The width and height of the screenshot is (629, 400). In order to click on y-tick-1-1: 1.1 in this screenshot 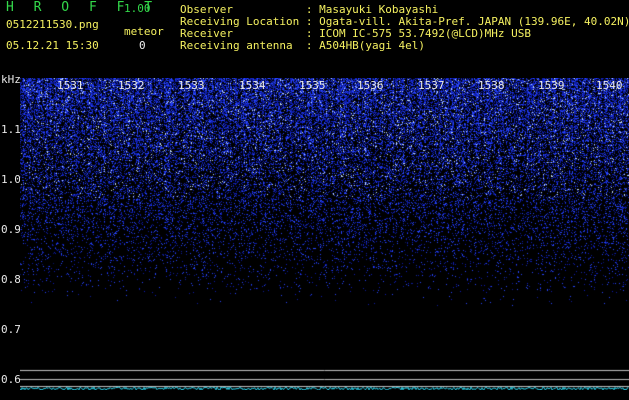, I will do `click(11, 129)`.